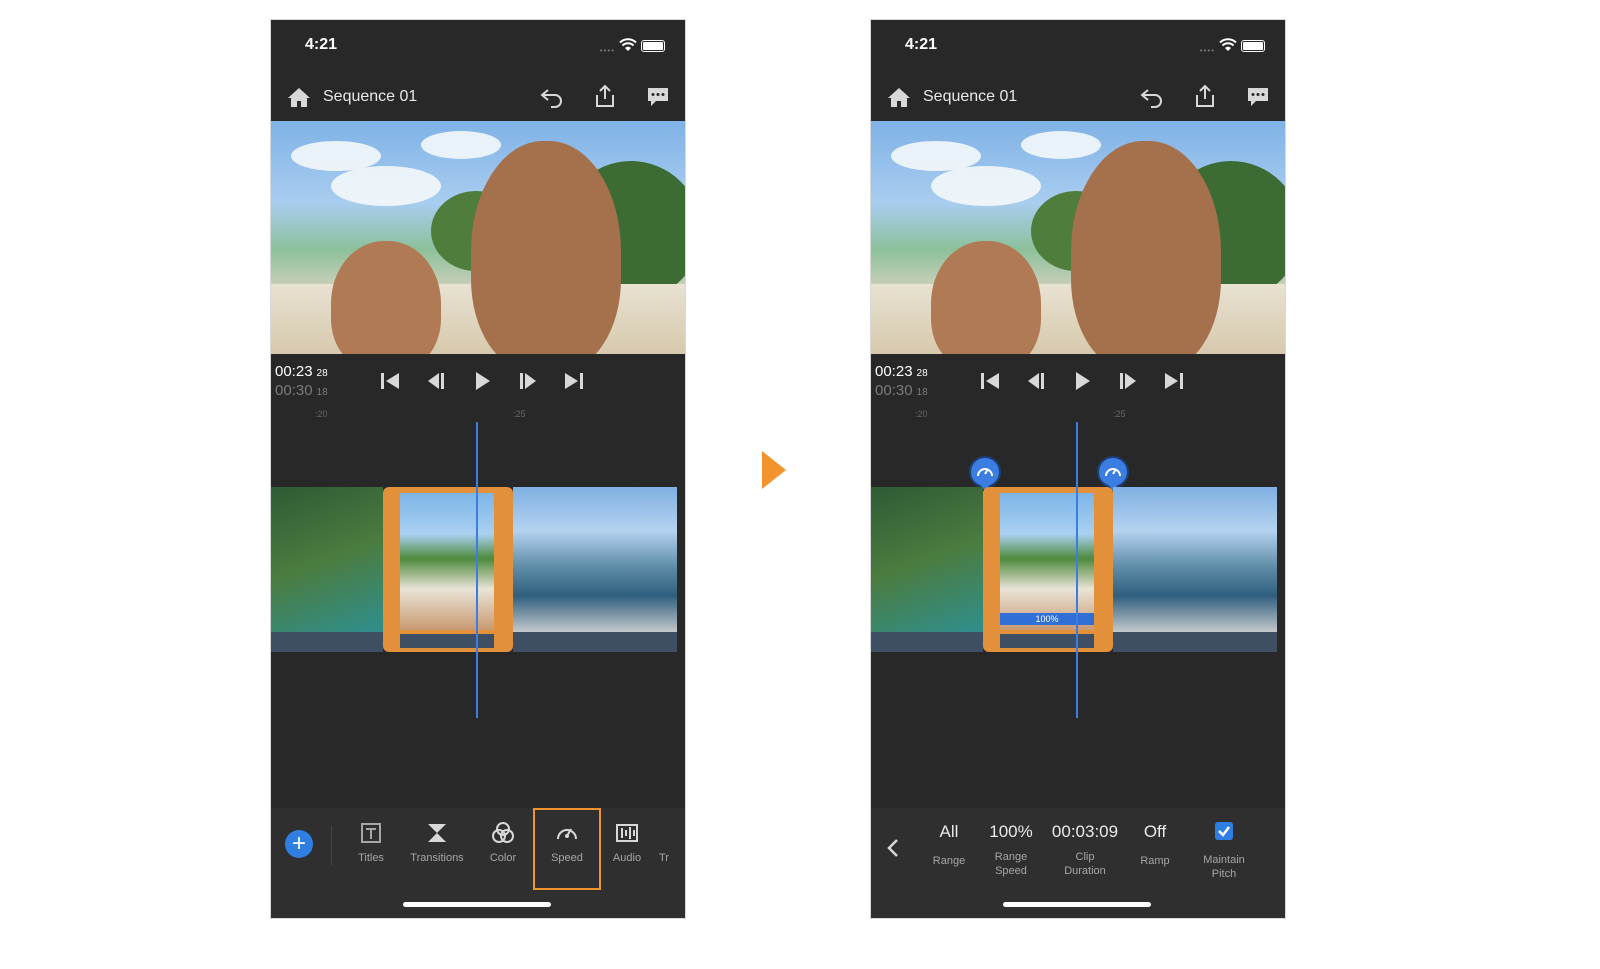 This screenshot has height=969, width=1600. Describe the element at coordinates (331, 846) in the screenshot. I see `divider` at that location.